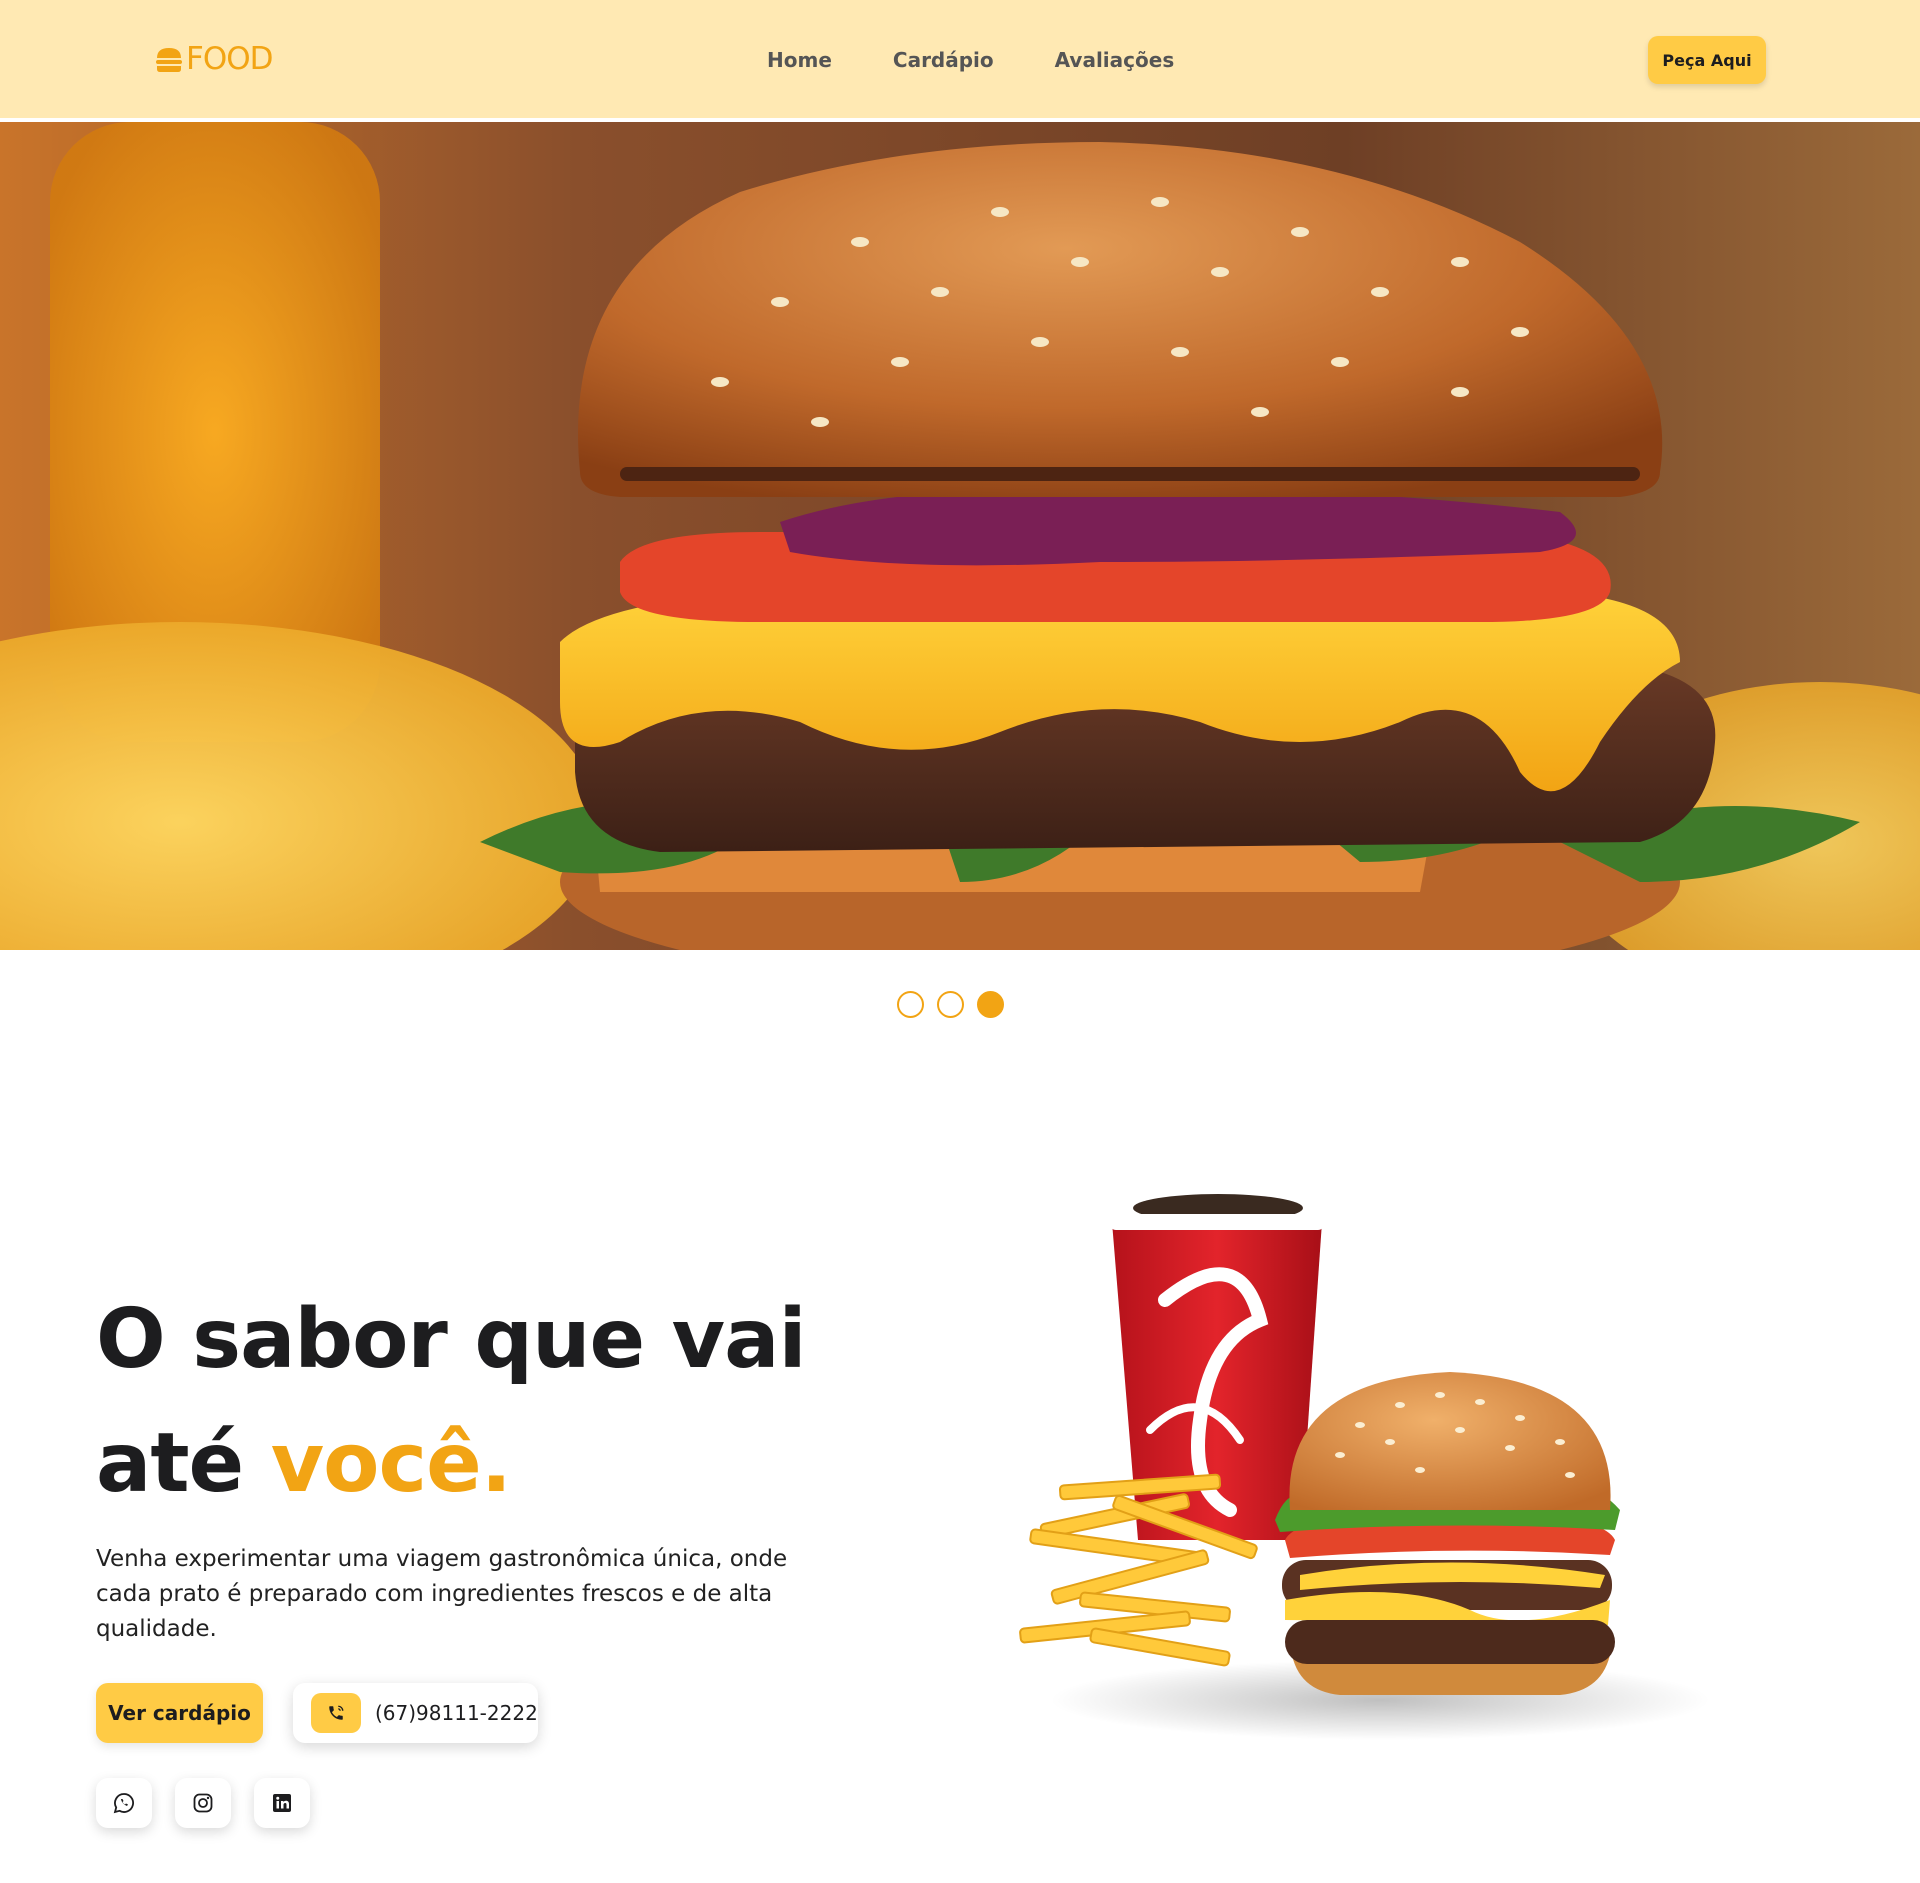 This screenshot has height=1883, width=1920. Describe the element at coordinates (799, 60) in the screenshot. I see `nav-home: Home` at that location.